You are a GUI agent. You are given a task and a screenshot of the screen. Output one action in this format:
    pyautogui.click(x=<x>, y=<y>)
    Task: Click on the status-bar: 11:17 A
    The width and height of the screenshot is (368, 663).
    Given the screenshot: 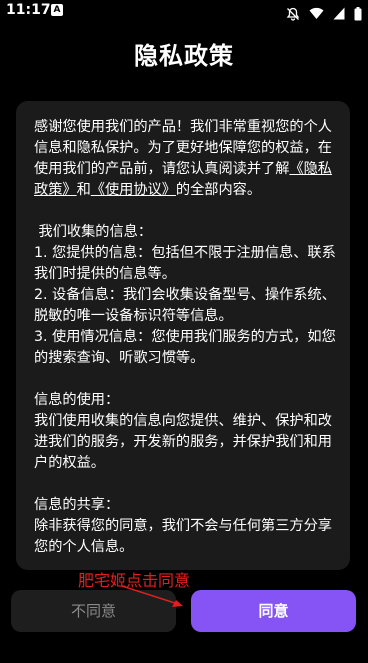 What is the action you would take?
    pyautogui.click(x=184, y=11)
    